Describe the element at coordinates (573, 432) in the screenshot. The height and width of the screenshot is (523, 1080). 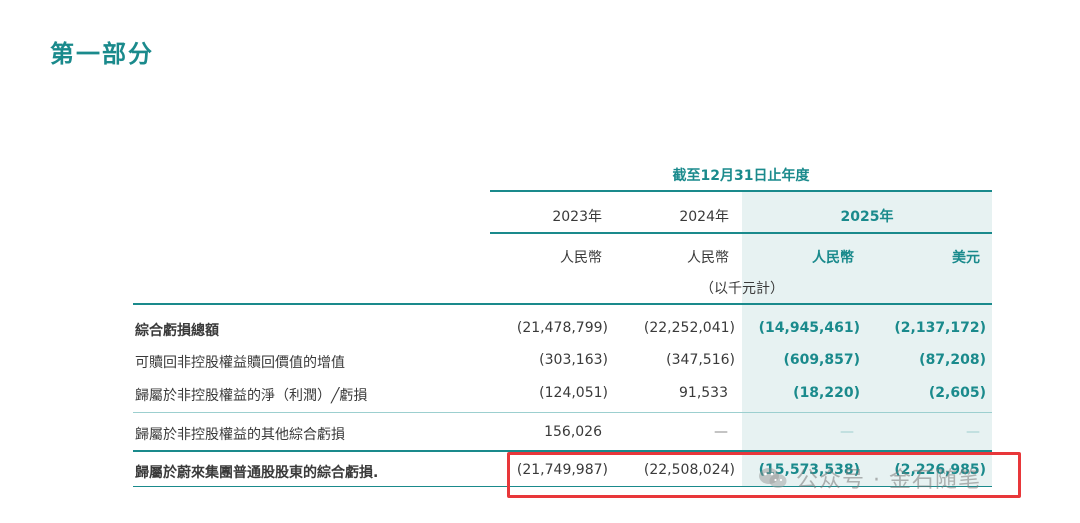
I see `cell-2023: 156,026` at that location.